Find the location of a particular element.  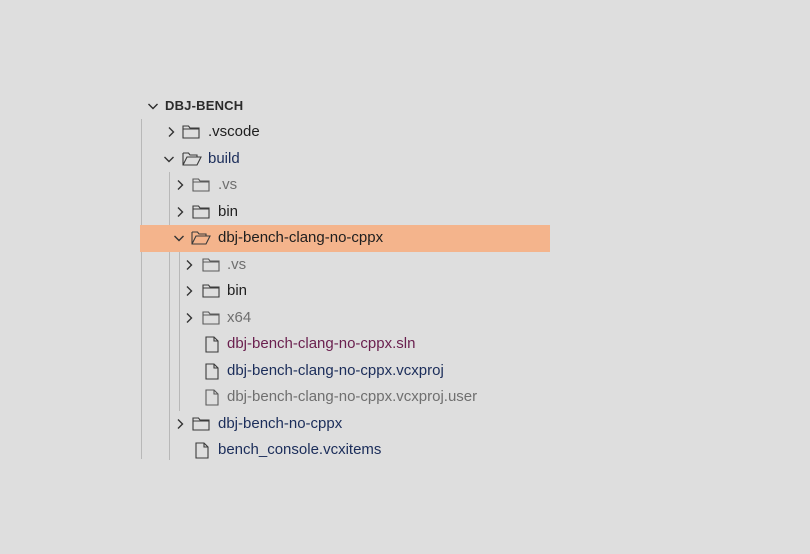

tree-item-clang-no-cppx: dbj-bench-clang-no-cppx is located at coordinates (345, 238).